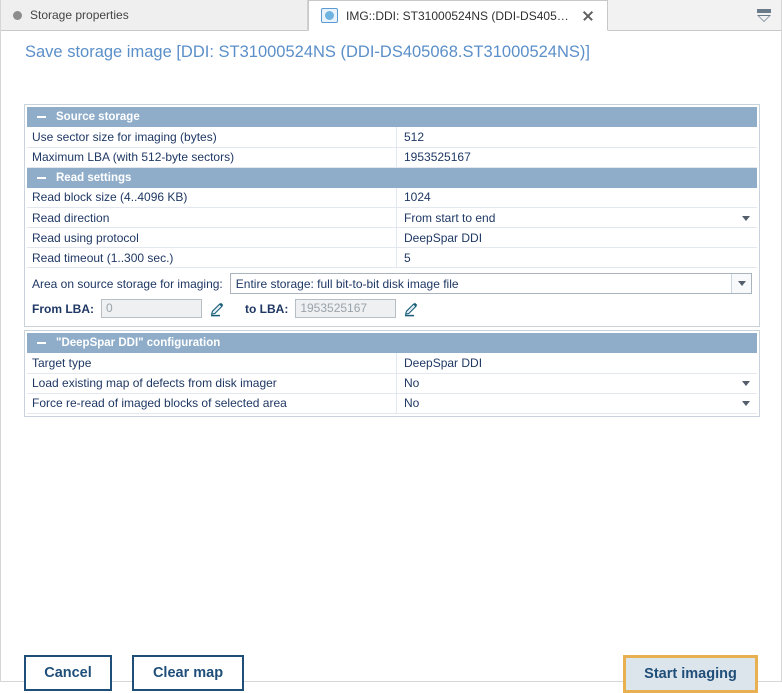  Describe the element at coordinates (392, 117) in the screenshot. I see `section-header-source-storage: Source storage` at that location.